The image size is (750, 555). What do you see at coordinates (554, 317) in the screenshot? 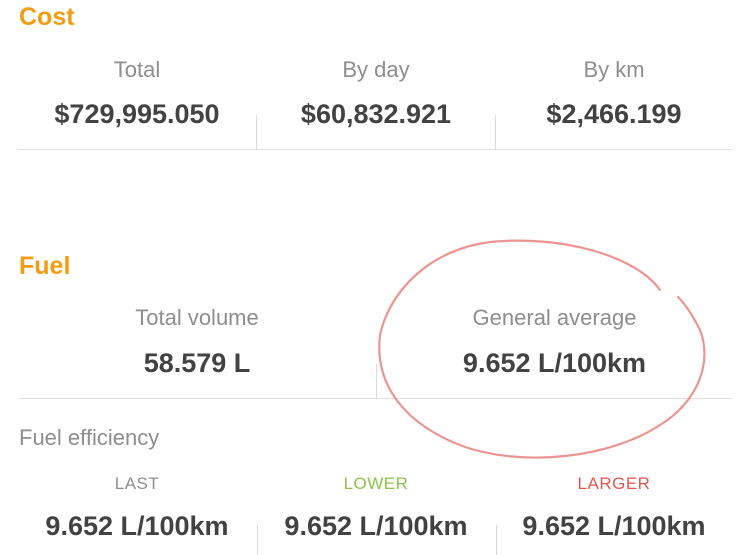
I see `fuel-general-average-label: General average` at bounding box center [554, 317].